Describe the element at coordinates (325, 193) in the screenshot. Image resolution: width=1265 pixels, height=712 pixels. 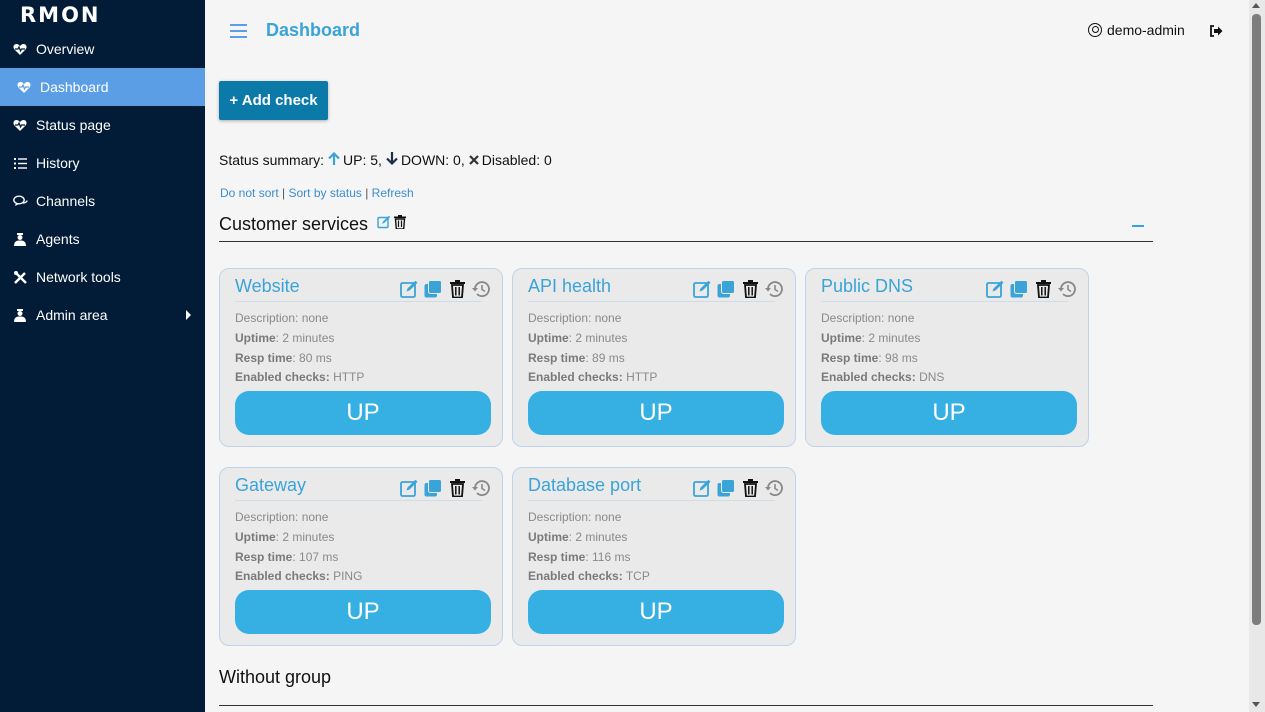
I see `sort-by-status-link: Sort by status` at that location.